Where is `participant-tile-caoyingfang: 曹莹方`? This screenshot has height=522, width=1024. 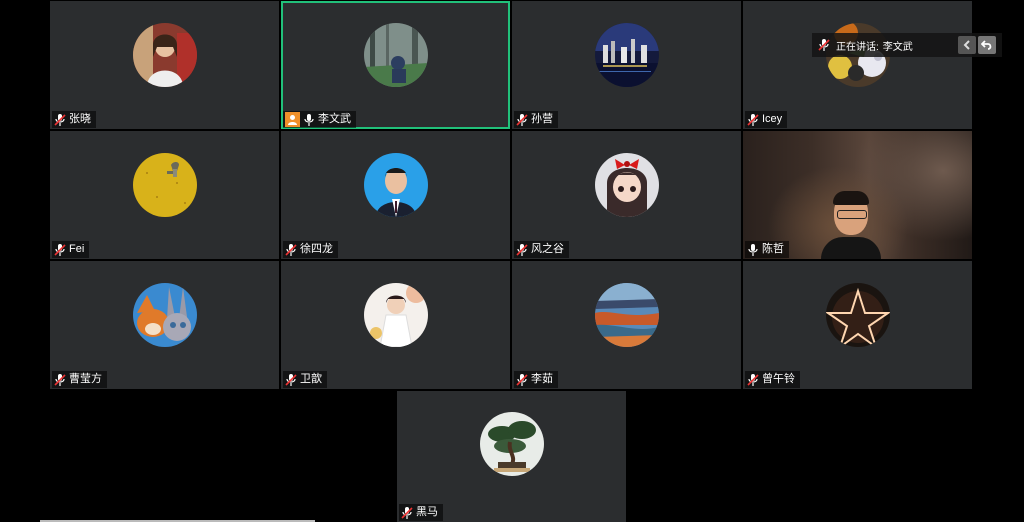
participant-tile-caoyingfang: 曹莹方 is located at coordinates (164, 325).